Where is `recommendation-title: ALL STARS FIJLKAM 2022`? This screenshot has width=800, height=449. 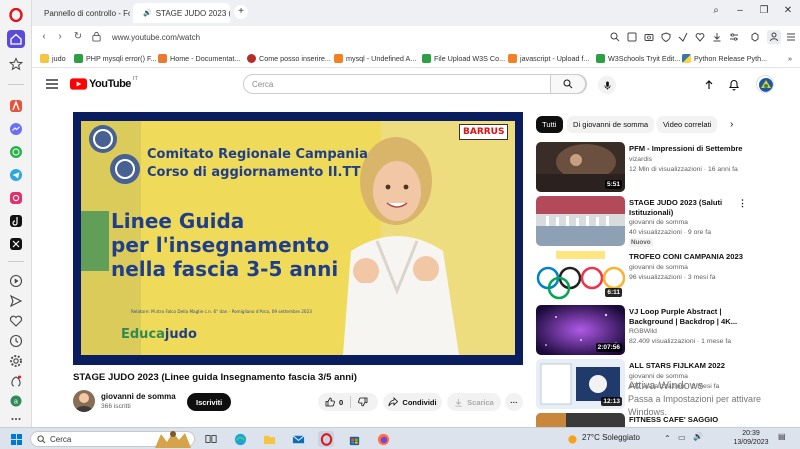
recommendation-title: ALL STARS FIJLKAM 2022 is located at coordinates (689, 366).